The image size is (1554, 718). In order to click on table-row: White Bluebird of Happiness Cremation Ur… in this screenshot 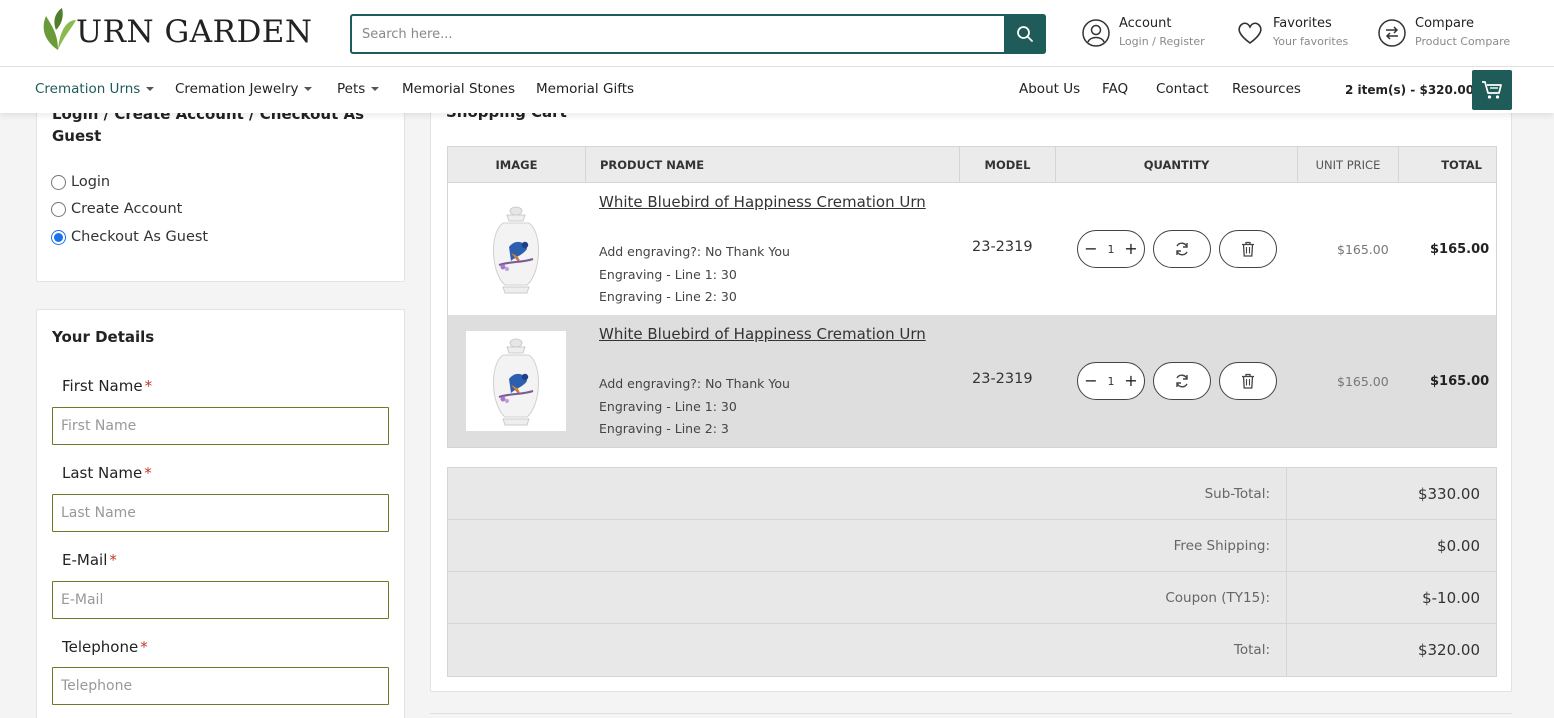, I will do `click(972, 249)`.